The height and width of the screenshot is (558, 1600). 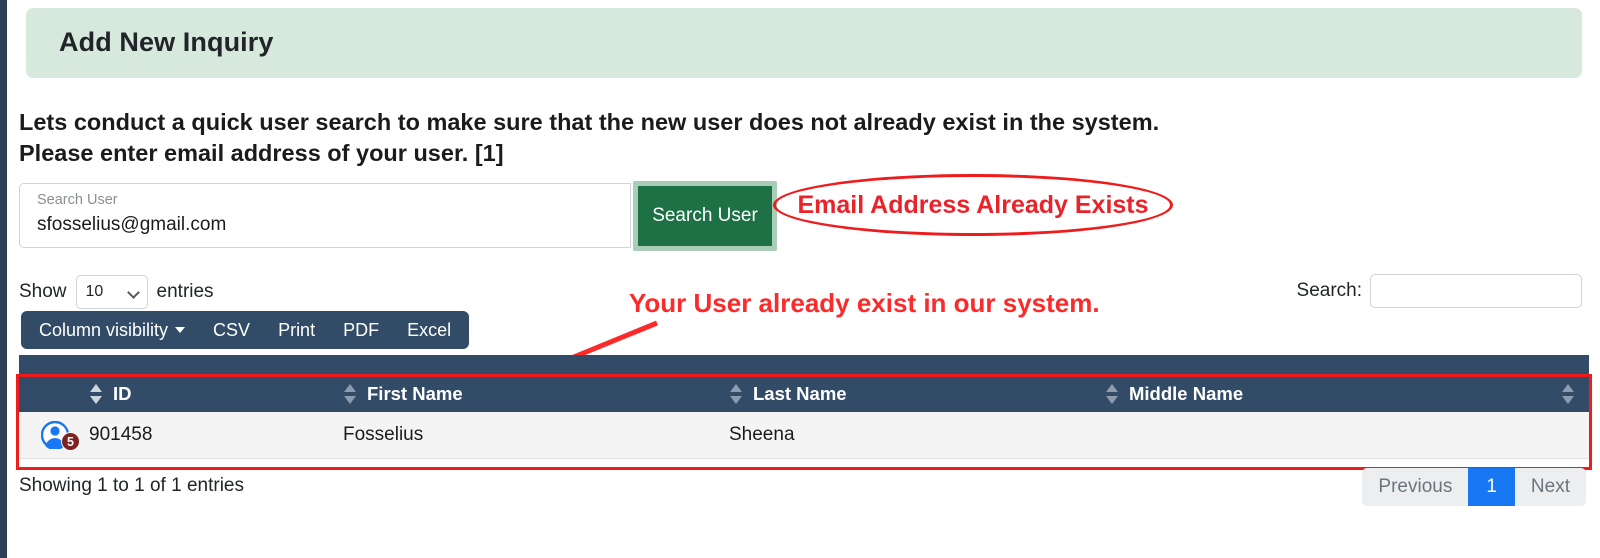 What do you see at coordinates (185, 291) in the screenshot?
I see `entries-label: entries` at bounding box center [185, 291].